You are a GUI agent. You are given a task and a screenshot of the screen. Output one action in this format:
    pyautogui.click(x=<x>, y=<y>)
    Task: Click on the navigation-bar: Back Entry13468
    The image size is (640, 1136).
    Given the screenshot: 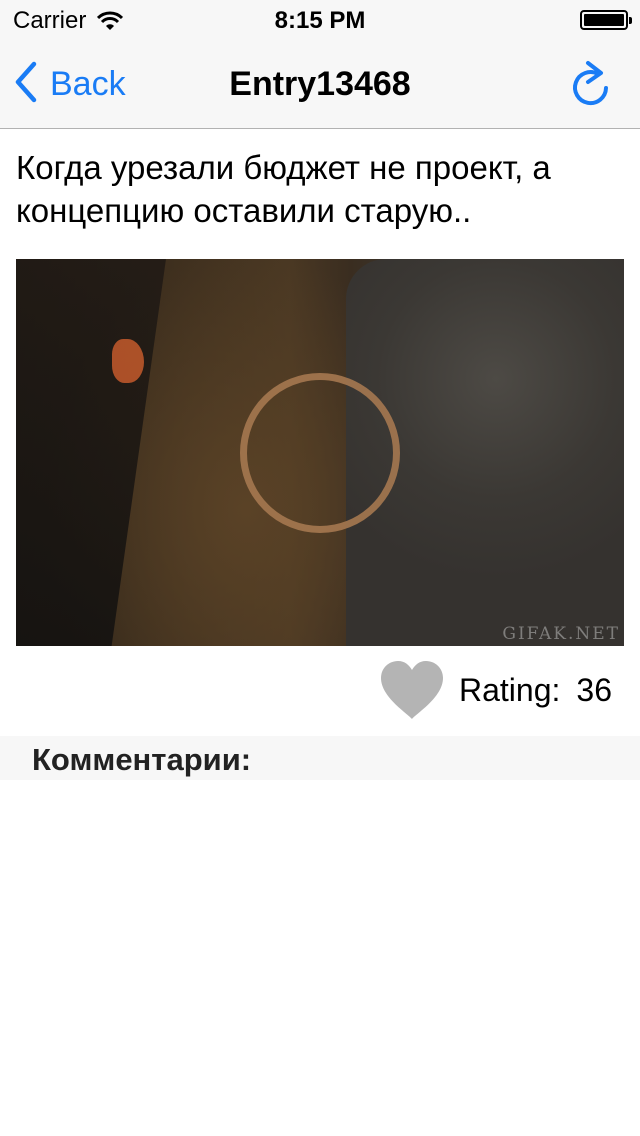 What is the action you would take?
    pyautogui.click(x=320, y=84)
    